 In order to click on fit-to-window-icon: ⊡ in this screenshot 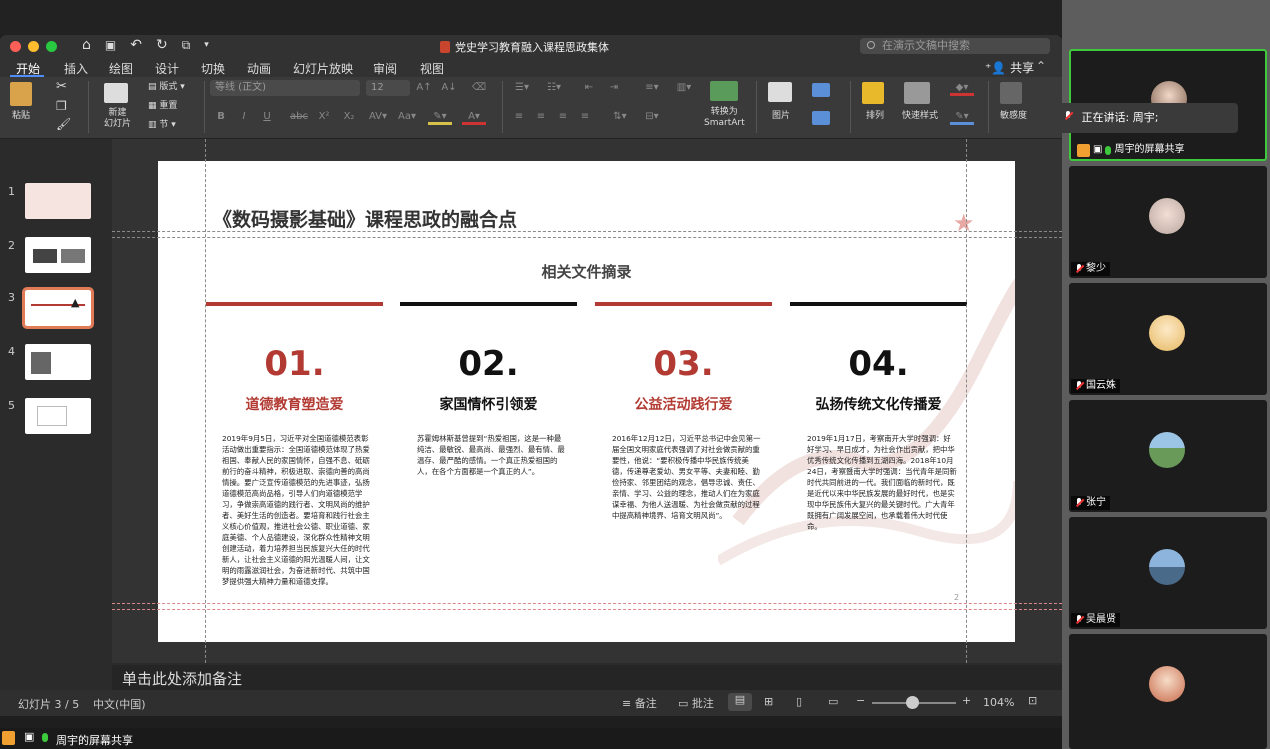, I will do `click(1032, 700)`.